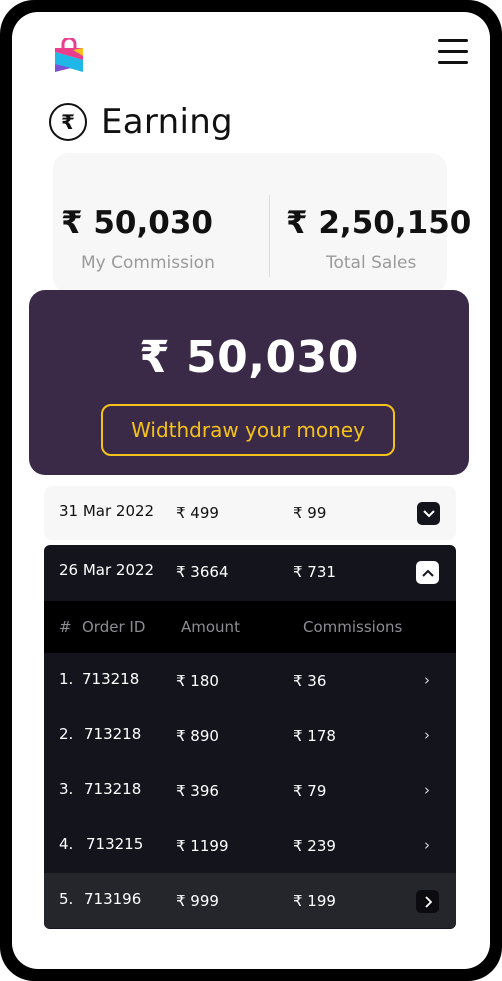 The image size is (502, 981). What do you see at coordinates (115, 844) in the screenshot?
I see `order-id: 713215` at bounding box center [115, 844].